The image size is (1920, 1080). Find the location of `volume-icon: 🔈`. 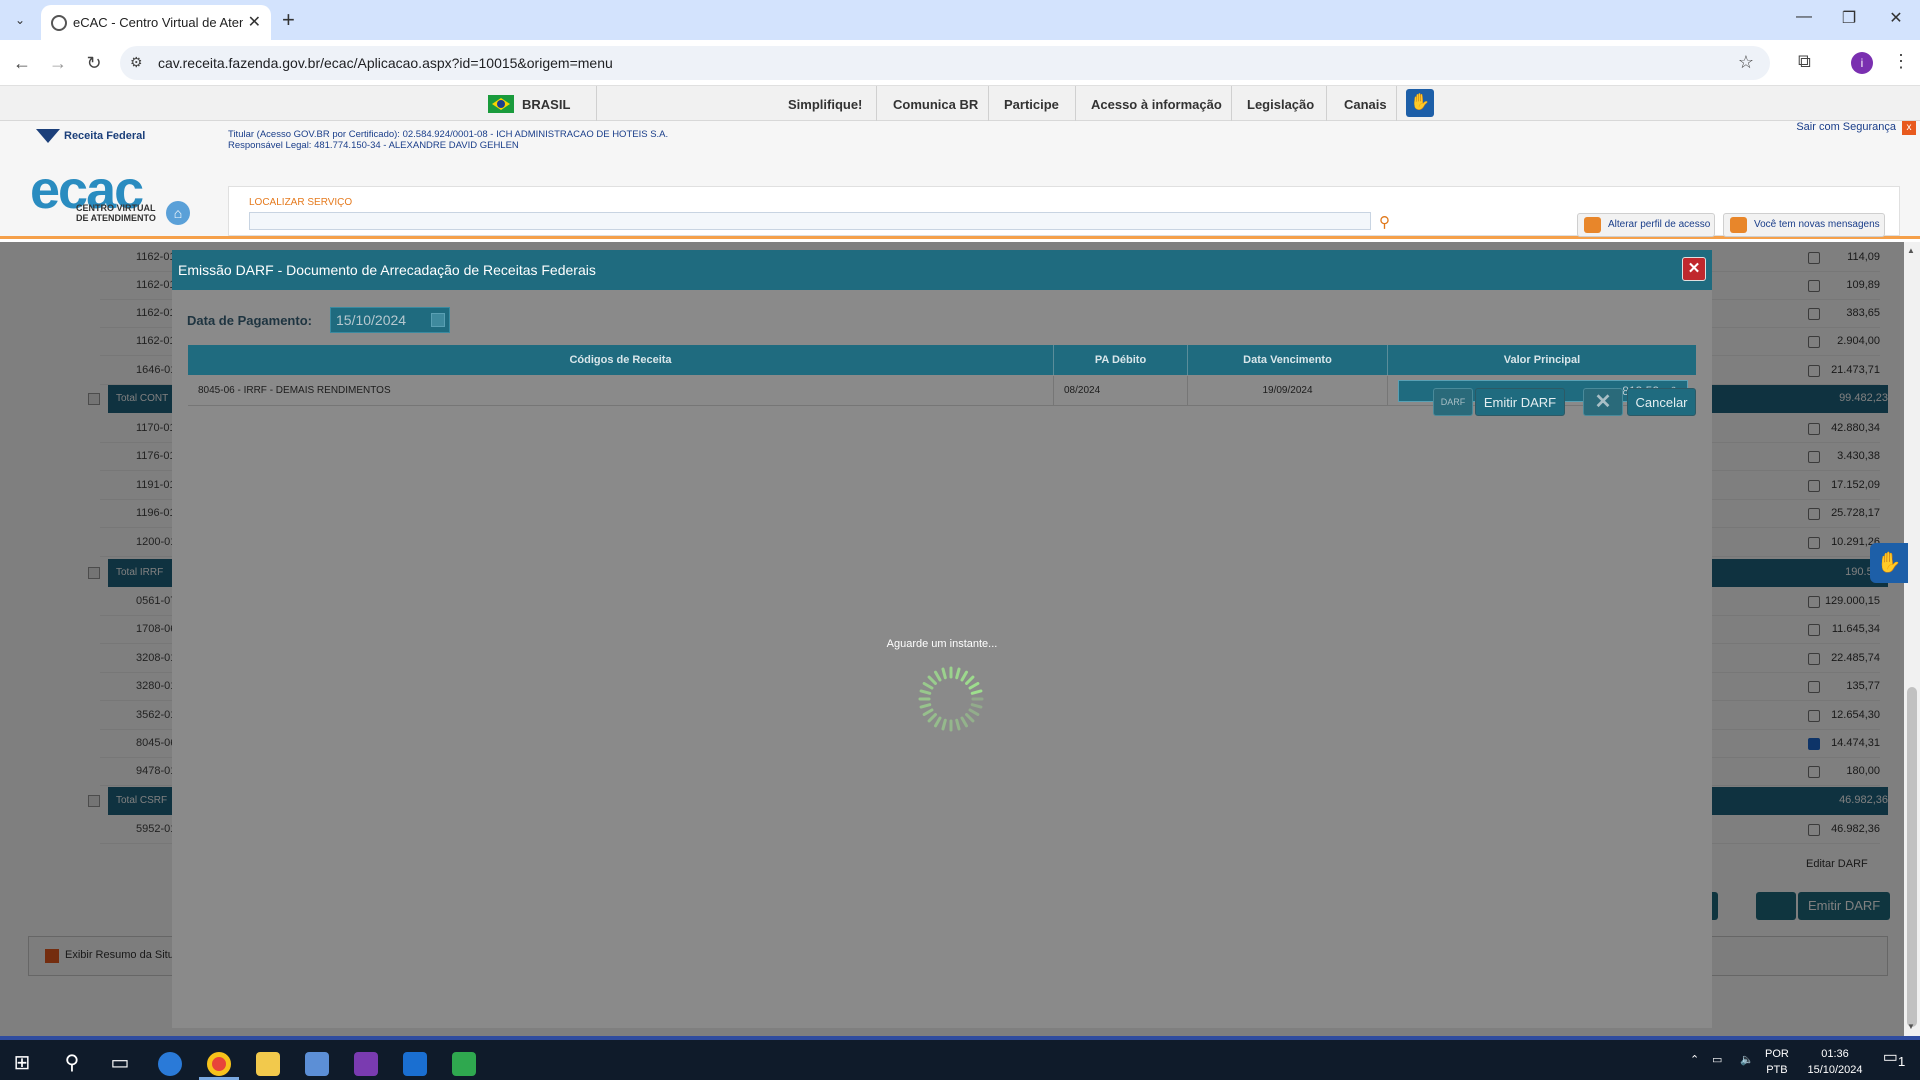

volume-icon: 🔈 is located at coordinates (1747, 1060).